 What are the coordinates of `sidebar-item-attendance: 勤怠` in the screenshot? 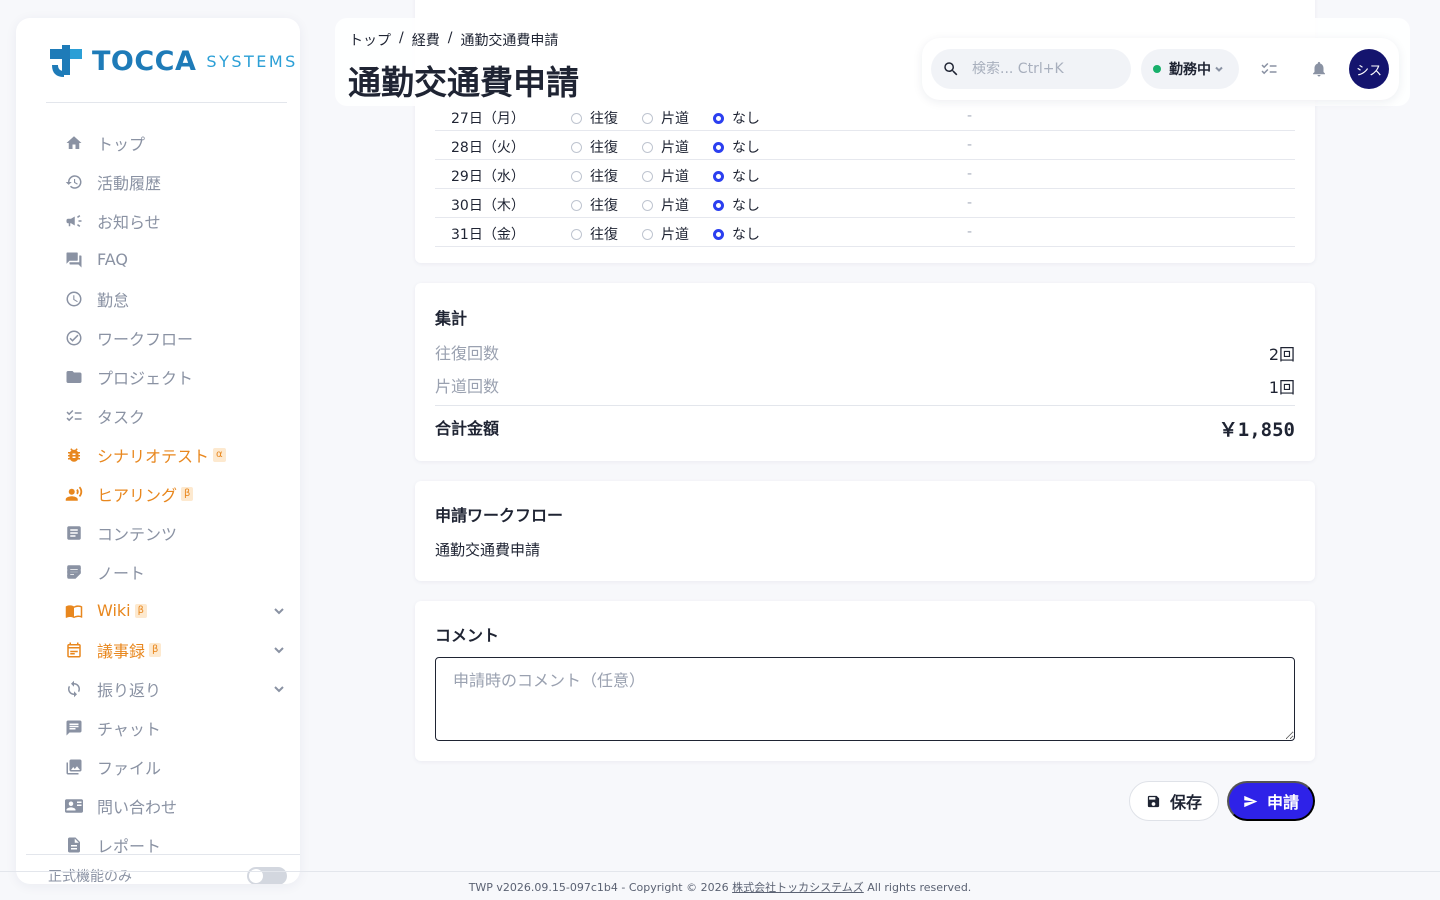 It's located at (166, 298).